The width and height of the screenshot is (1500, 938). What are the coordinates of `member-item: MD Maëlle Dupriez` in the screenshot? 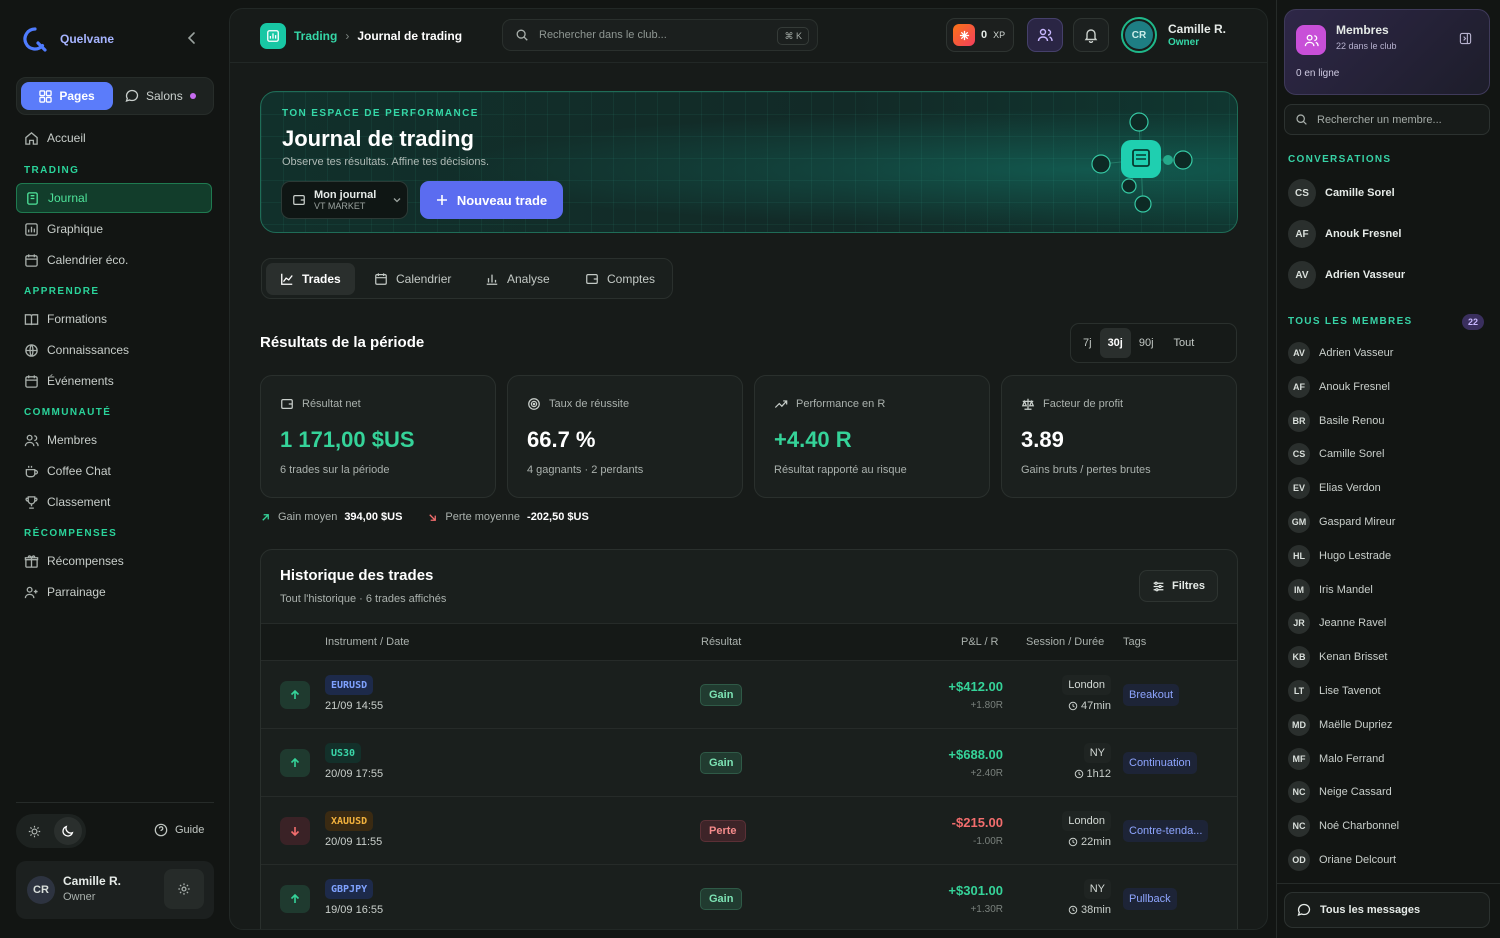 It's located at (1340, 724).